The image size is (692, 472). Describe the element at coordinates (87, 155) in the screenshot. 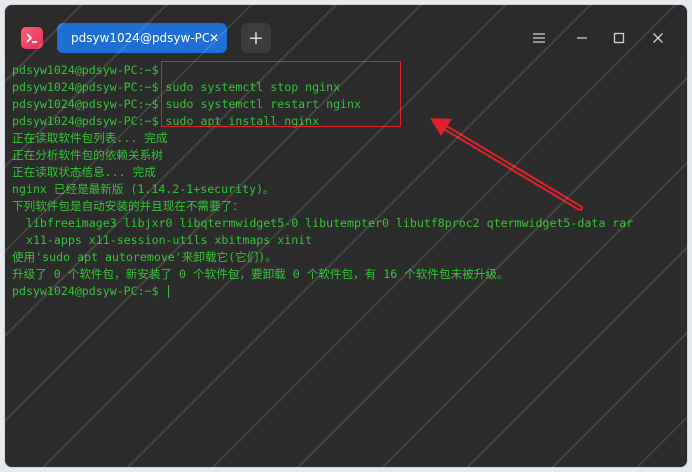

I see `terminal-line: 正在分析软件包的依赖关系树` at that location.